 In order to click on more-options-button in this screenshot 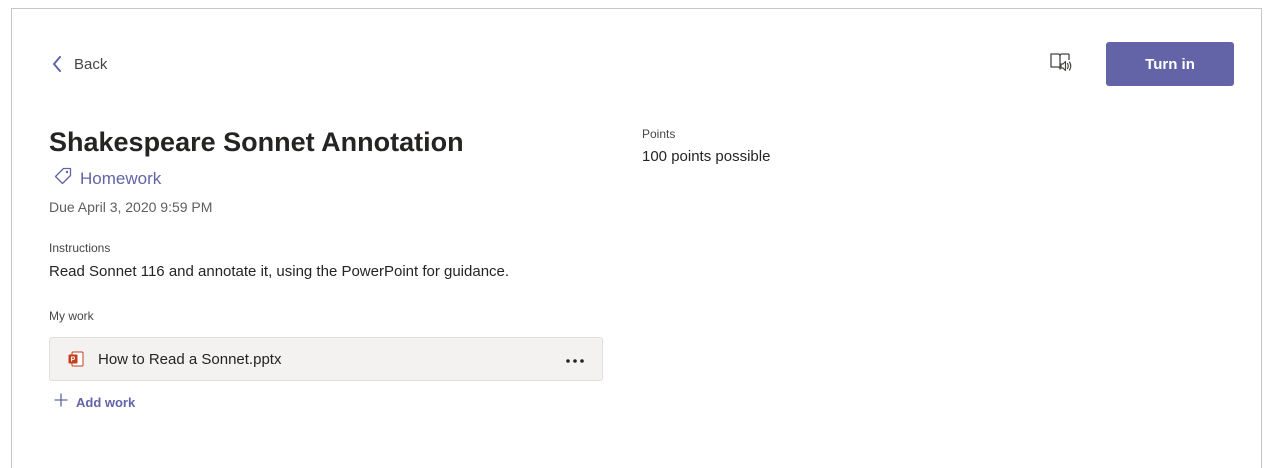, I will do `click(575, 359)`.